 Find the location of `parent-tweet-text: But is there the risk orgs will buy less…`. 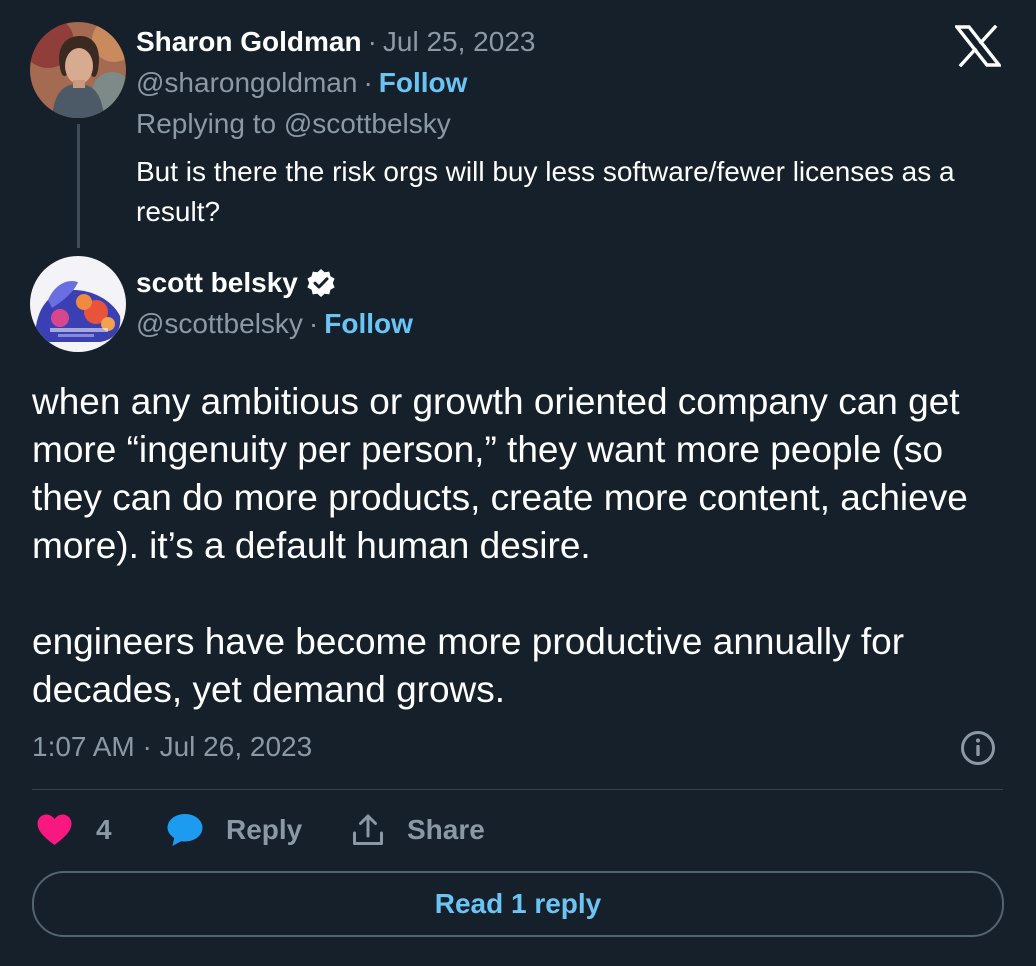

parent-tweet-text: But is there the risk orgs will buy less… is located at coordinates (545, 191).